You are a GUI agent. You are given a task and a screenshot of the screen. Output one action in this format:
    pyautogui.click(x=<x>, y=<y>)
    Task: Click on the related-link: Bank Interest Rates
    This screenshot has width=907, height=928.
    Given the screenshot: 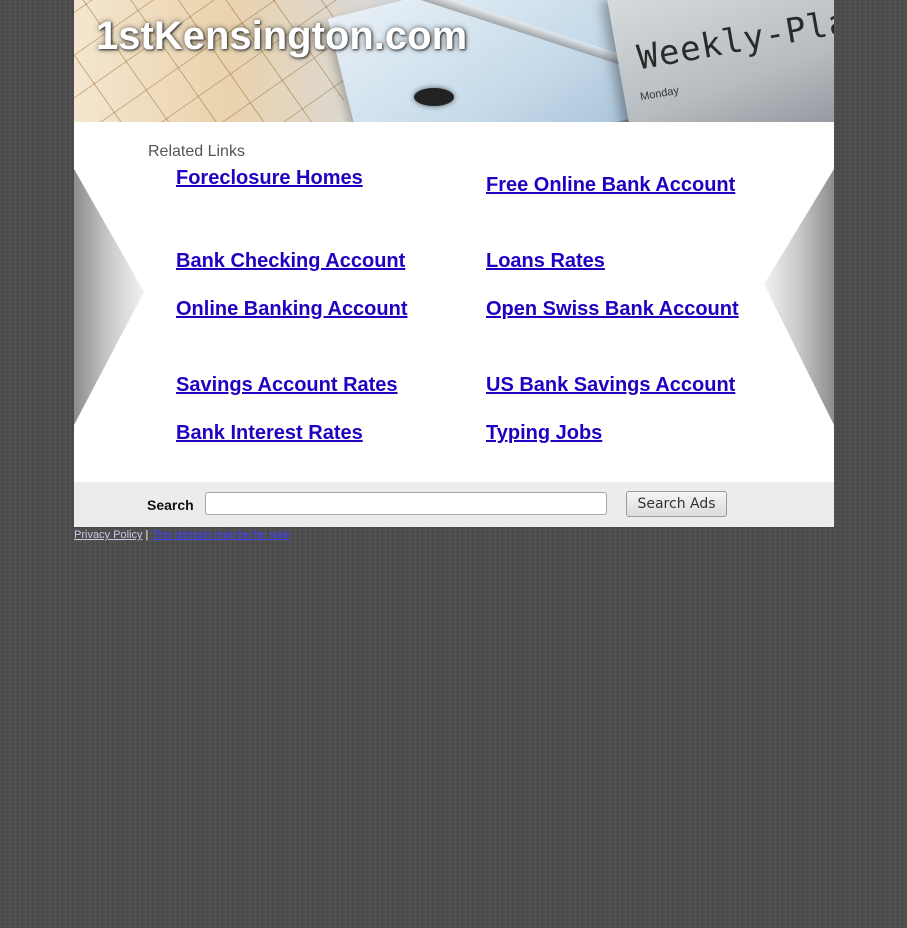 What is the action you would take?
    pyautogui.click(x=311, y=433)
    